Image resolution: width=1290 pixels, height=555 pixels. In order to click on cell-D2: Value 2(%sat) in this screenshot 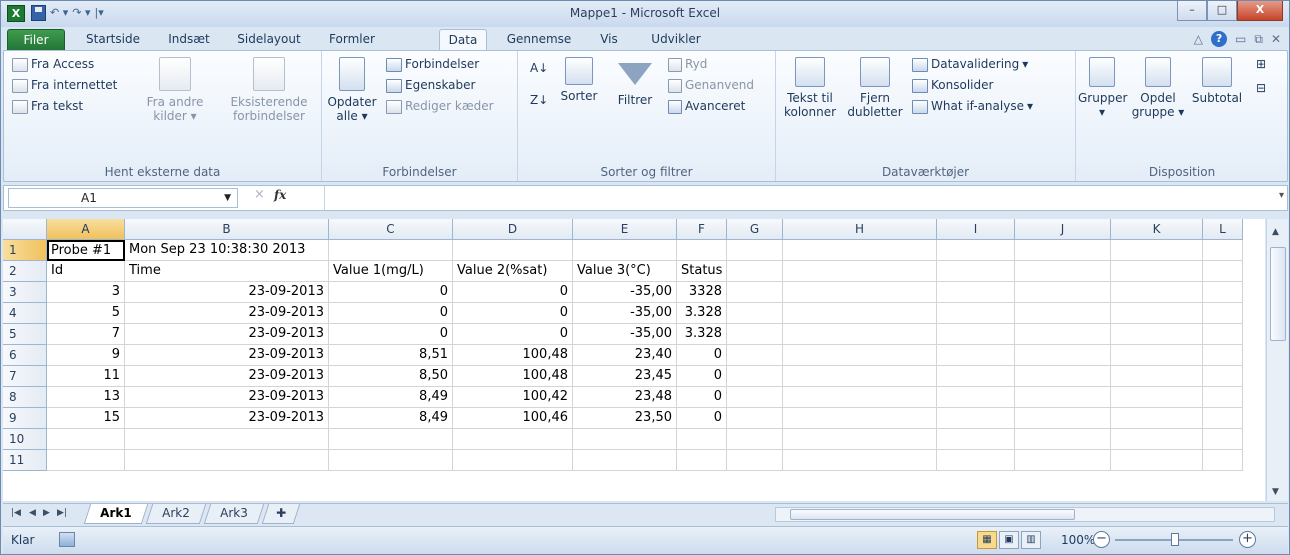, I will do `click(513, 271)`.